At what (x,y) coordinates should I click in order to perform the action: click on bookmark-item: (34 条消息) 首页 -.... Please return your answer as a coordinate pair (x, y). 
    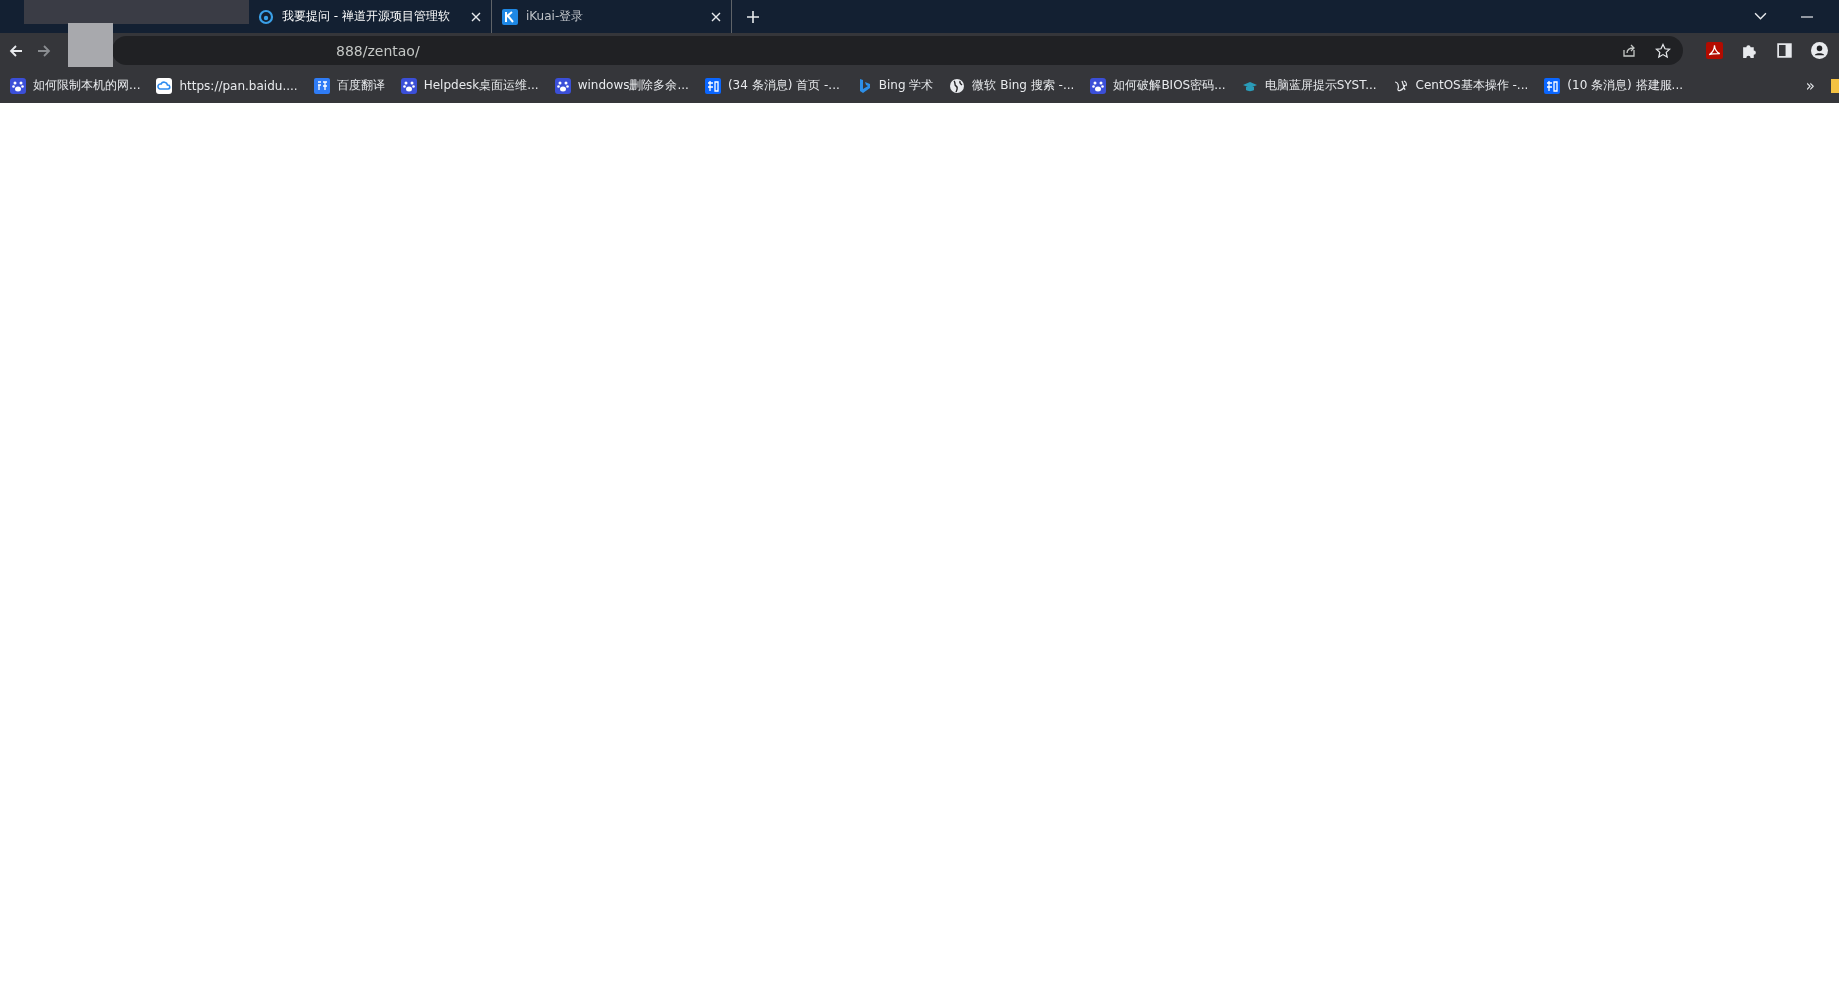
    Looking at the image, I should click on (772, 85).